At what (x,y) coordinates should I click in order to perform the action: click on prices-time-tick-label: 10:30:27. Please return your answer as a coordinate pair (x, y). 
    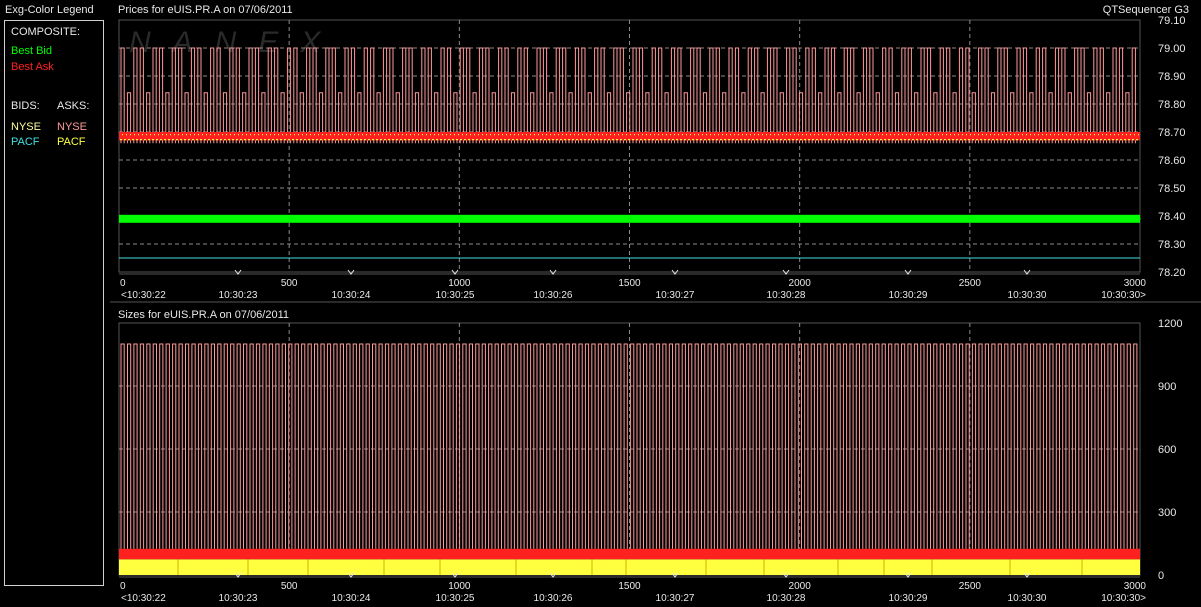
    Looking at the image, I should click on (675, 295).